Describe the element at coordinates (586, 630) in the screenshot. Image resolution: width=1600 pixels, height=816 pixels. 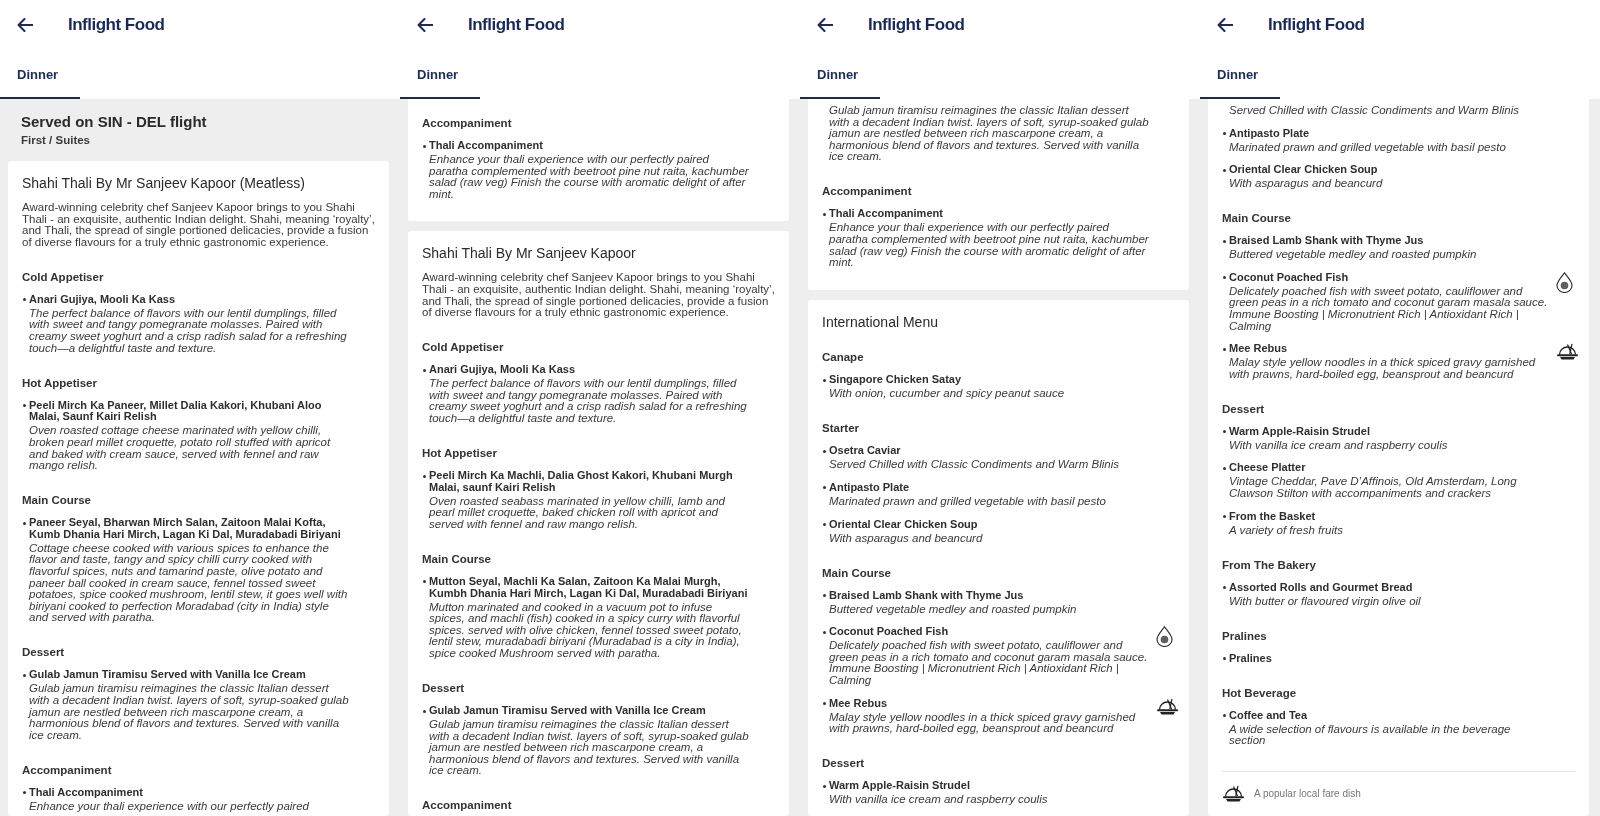
I see `dish-description: Mutton marinated and cooked in a vacuum pot to infuse spices, and machli (fish) cooked in a spicy curry with flavorful spices. served with olive chicken, fennel tossed sweet potato, lentil stew, muradabadi biriyani (Muradabad is a city in India), spice cooked Mushroom served with paratha.` at that location.